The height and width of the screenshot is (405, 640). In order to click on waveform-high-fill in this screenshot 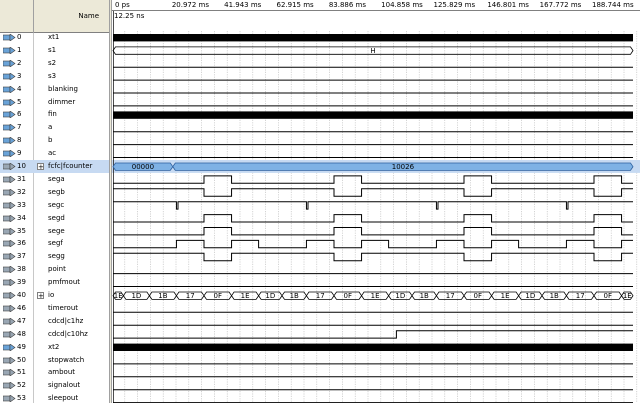, I will do `click(373, 38)`.